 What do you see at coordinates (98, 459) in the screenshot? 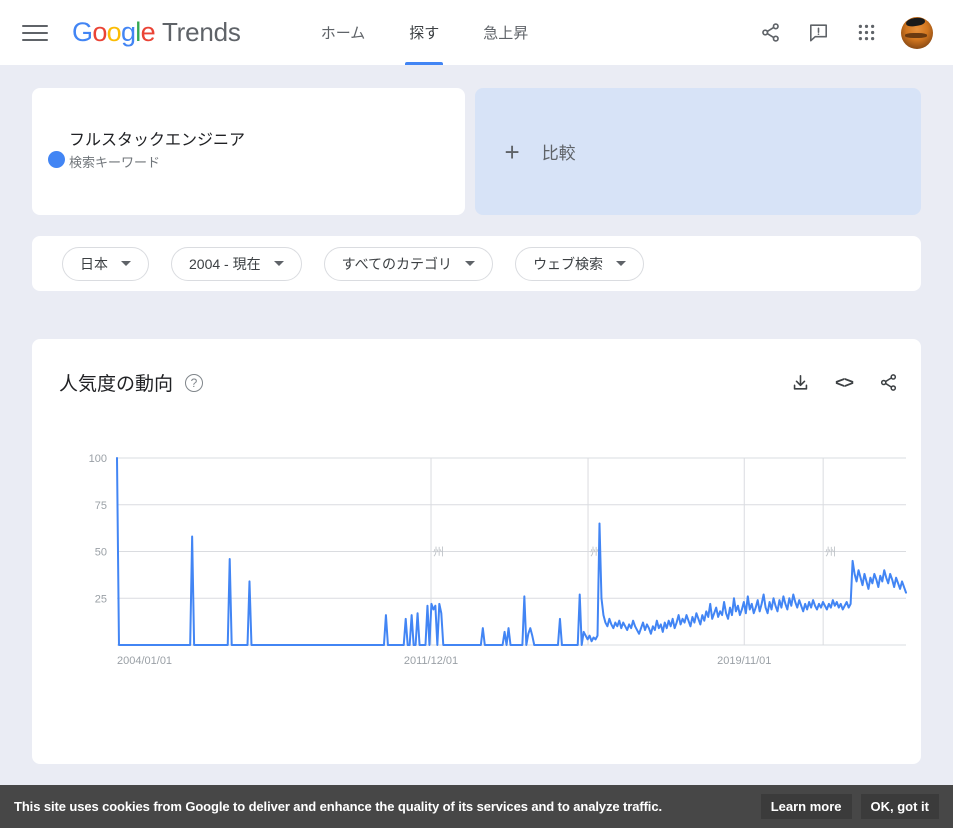
I see `svg-text: 100` at bounding box center [98, 459].